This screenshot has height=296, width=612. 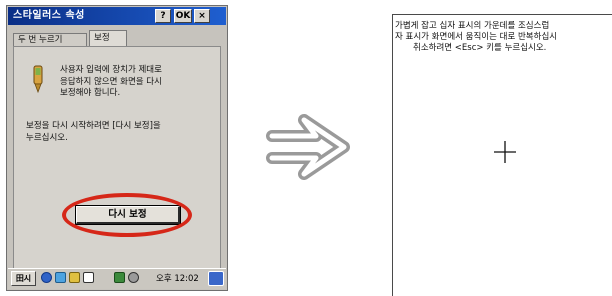 I want to click on close-button: ×, so click(x=202, y=16).